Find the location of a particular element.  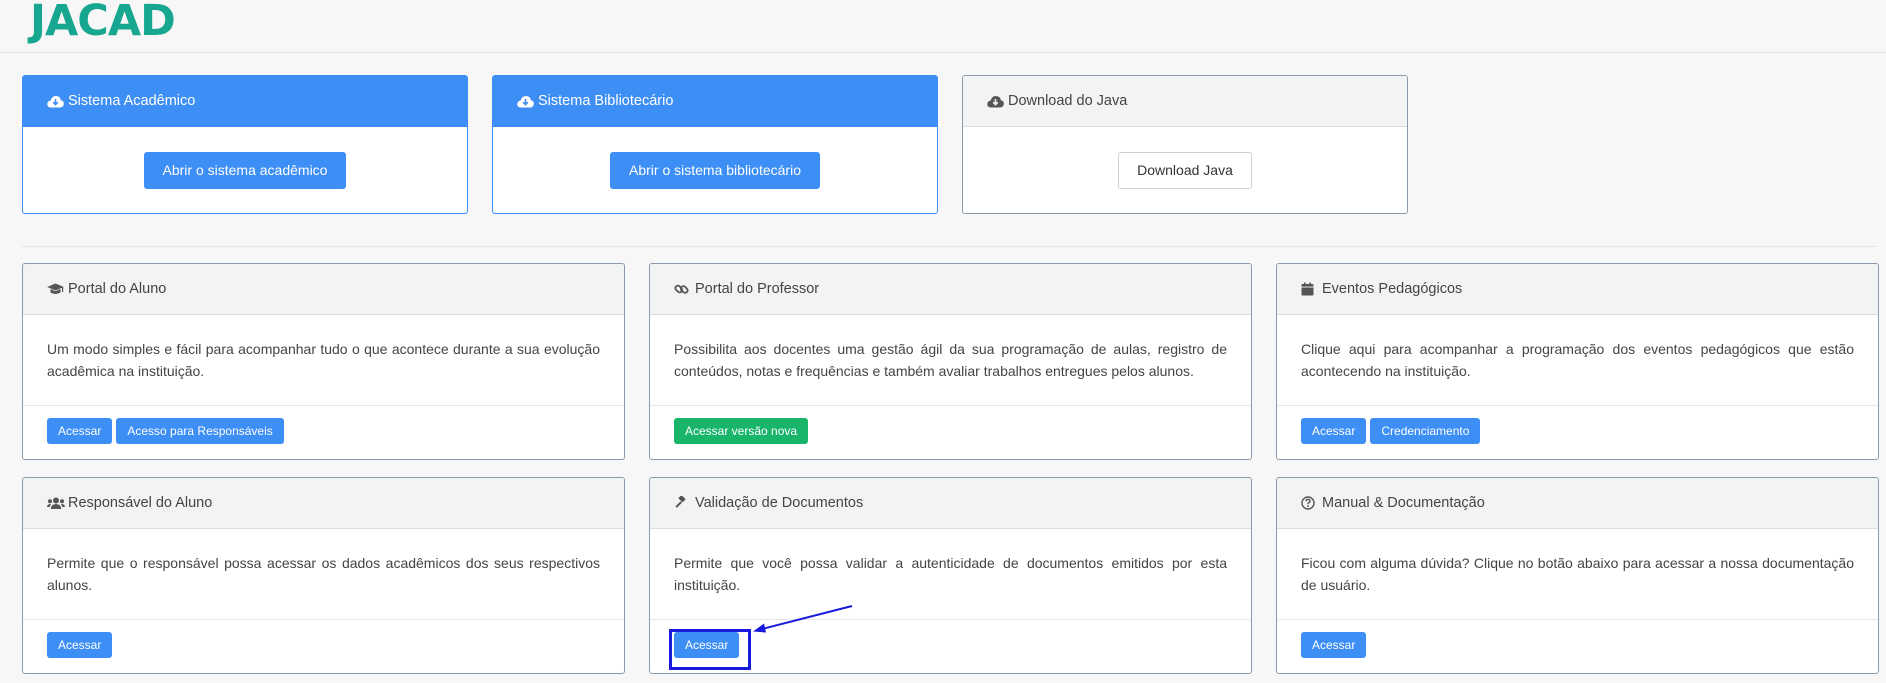

calendar-icon is located at coordinates (1310, 289).